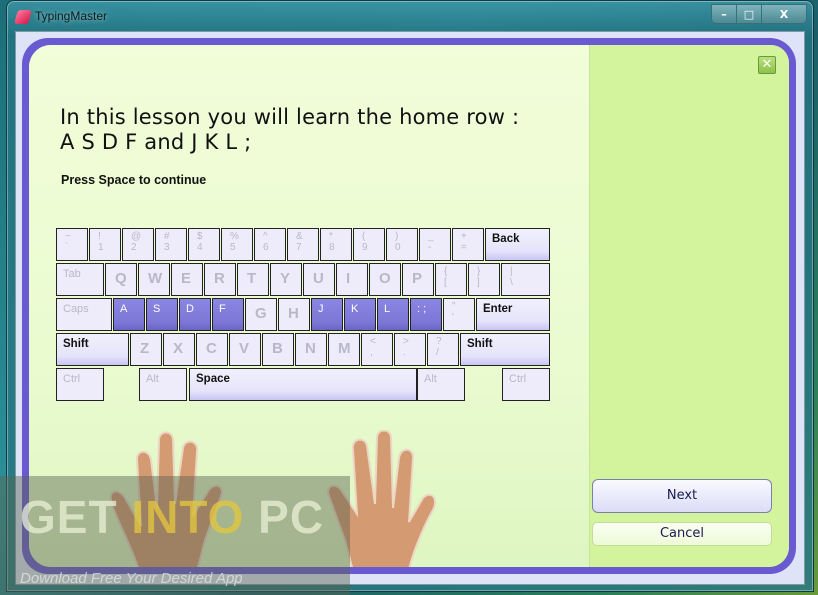  What do you see at coordinates (71, 16) in the screenshot?
I see `window-title: TypingMaster` at bounding box center [71, 16].